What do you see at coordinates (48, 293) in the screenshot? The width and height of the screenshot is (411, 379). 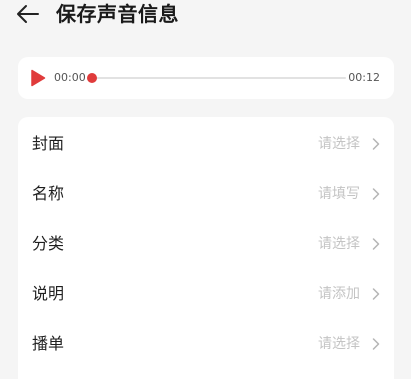 I see `row-label: 说明` at bounding box center [48, 293].